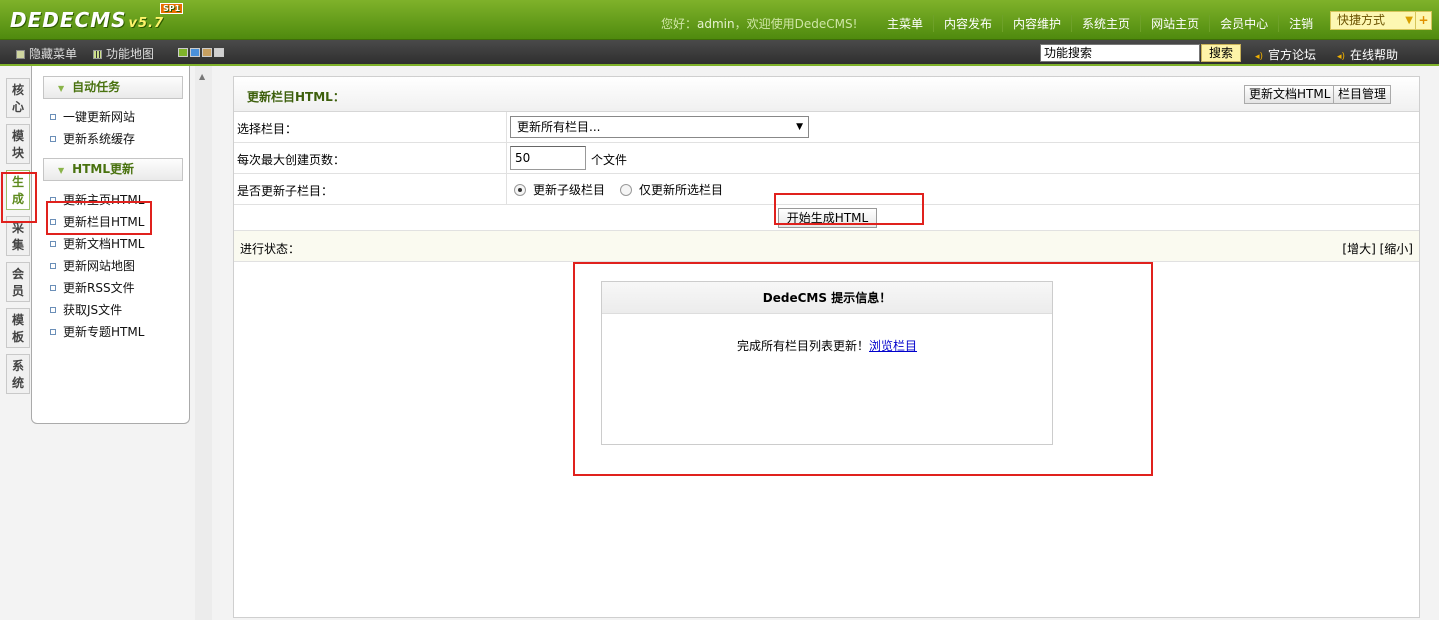  What do you see at coordinates (1358, 249) in the screenshot?
I see `zoom-in-link: [增大]` at bounding box center [1358, 249].